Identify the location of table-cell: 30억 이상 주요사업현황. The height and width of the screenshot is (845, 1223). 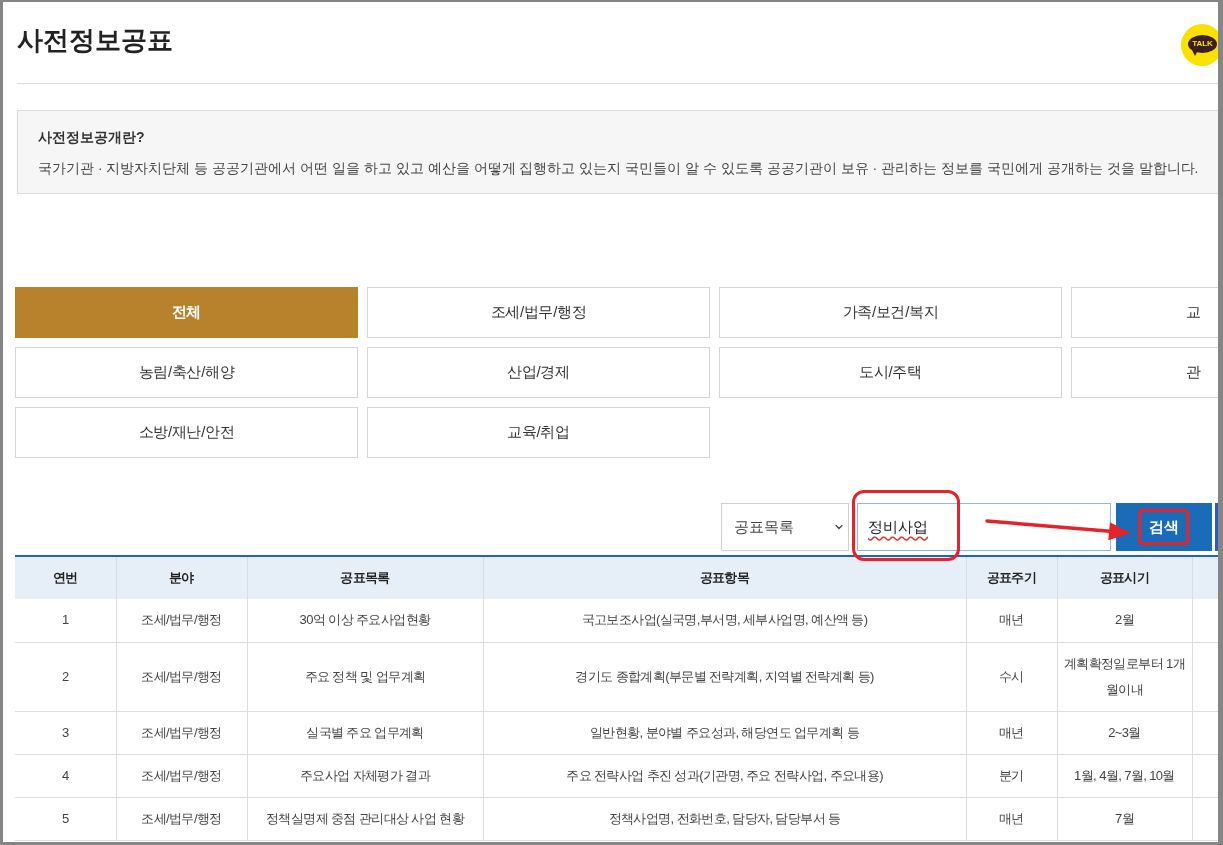
(365, 620).